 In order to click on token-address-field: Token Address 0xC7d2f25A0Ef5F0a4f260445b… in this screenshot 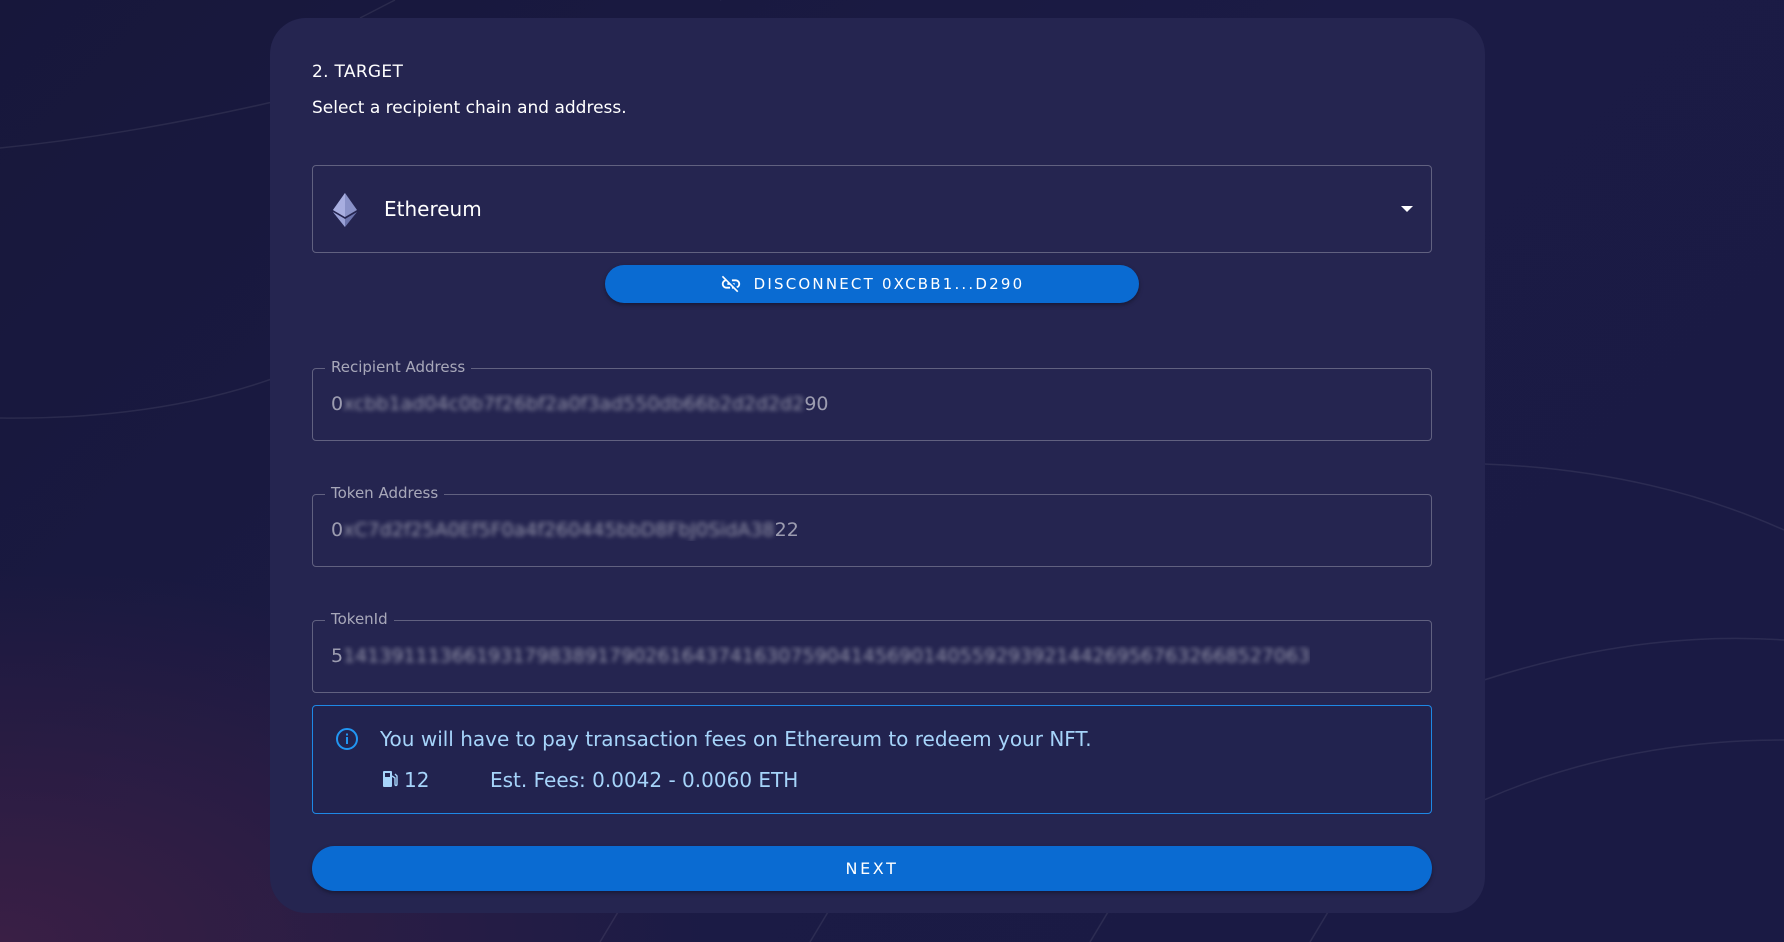, I will do `click(872, 525)`.